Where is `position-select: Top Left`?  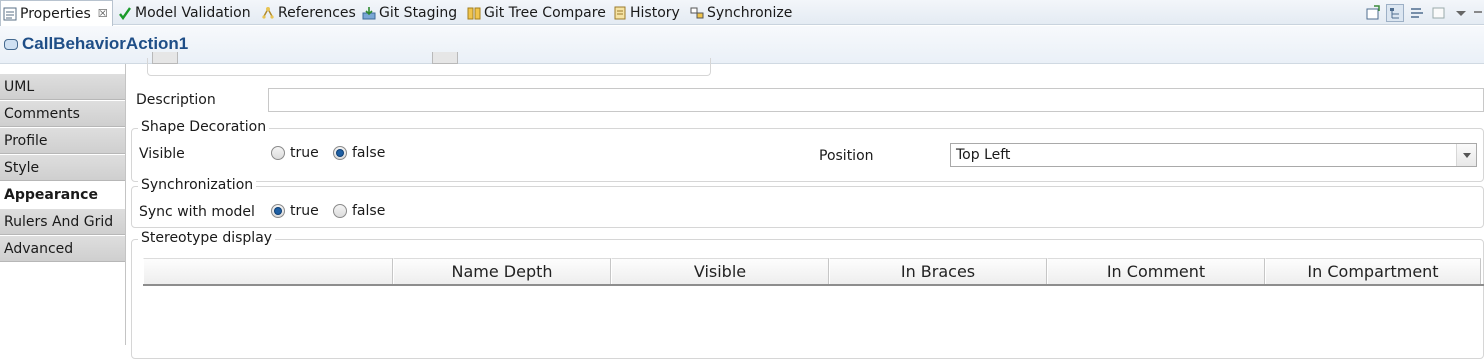 position-select: Top Left is located at coordinates (1213, 155).